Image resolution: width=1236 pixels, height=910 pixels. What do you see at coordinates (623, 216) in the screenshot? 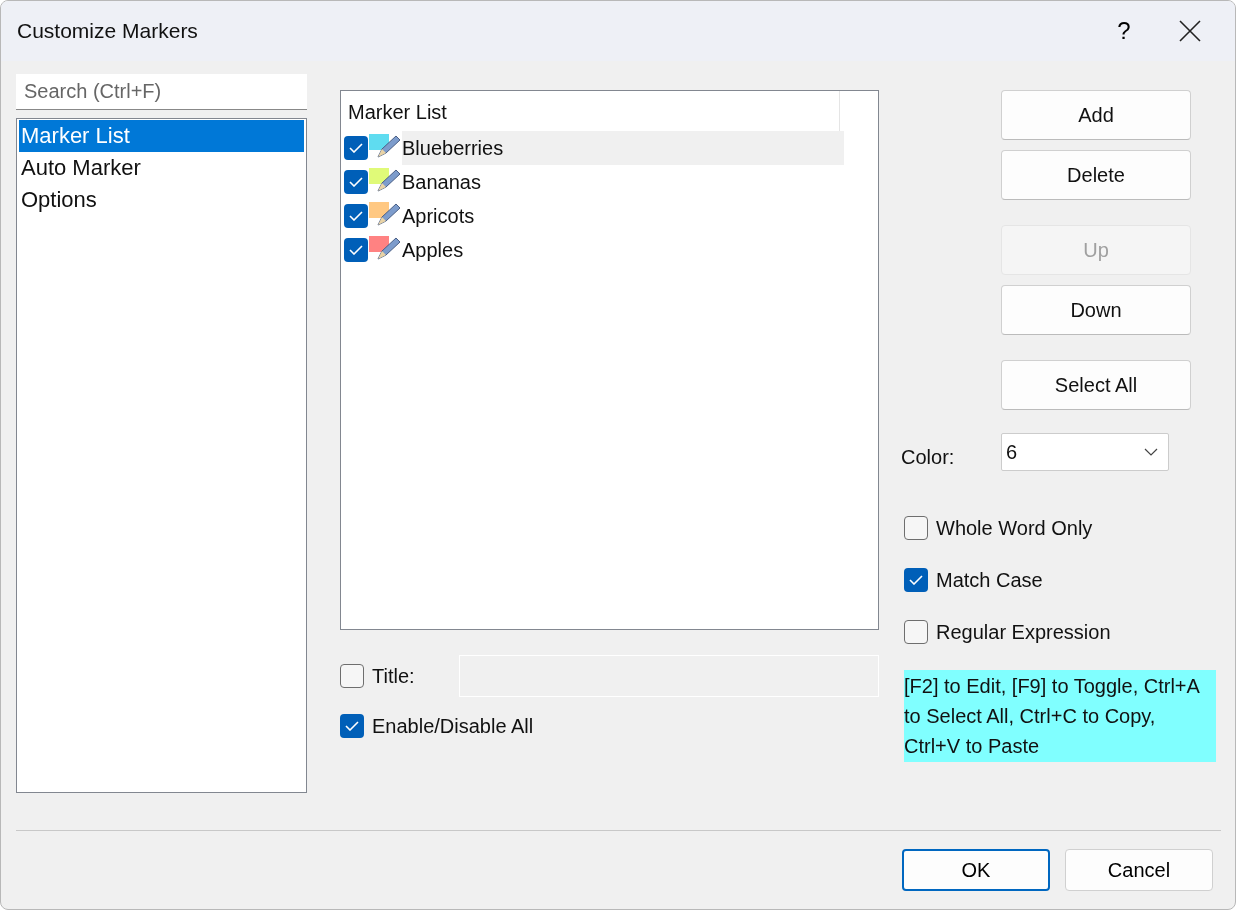
I see `marker-item: Apricots` at bounding box center [623, 216].